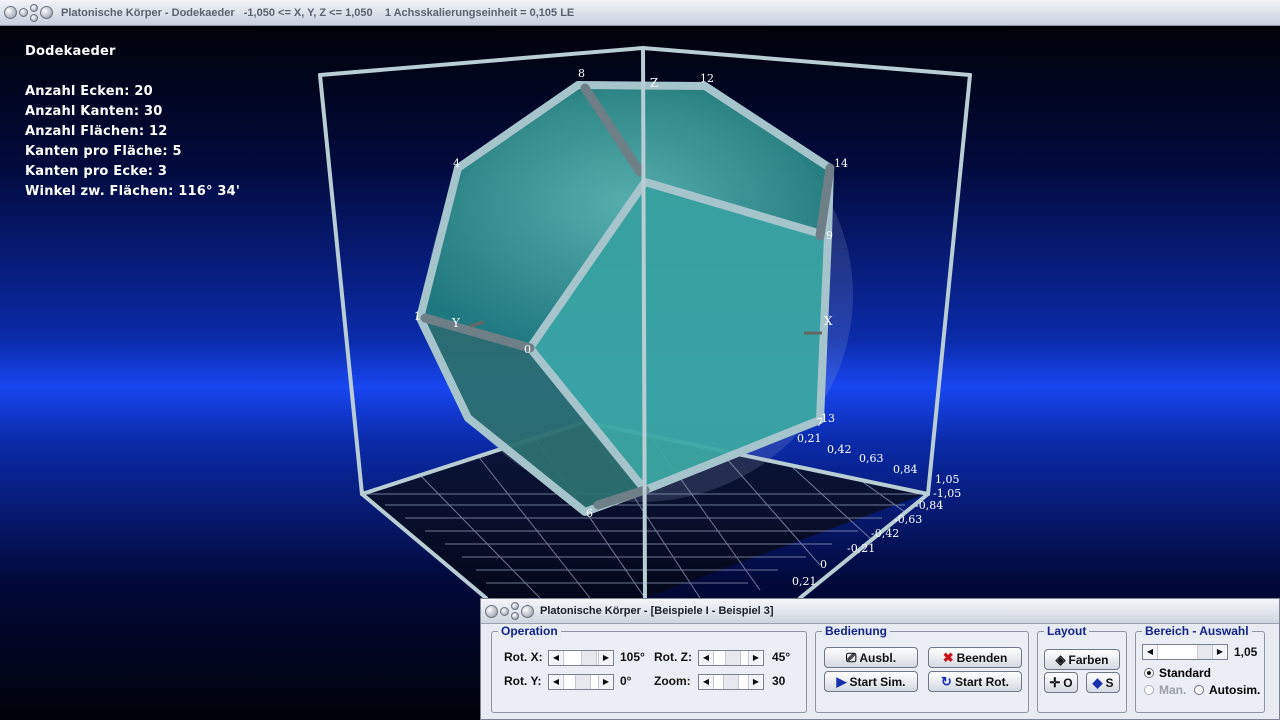  I want to click on window-minimize-orb-icon, so click(23, 12).